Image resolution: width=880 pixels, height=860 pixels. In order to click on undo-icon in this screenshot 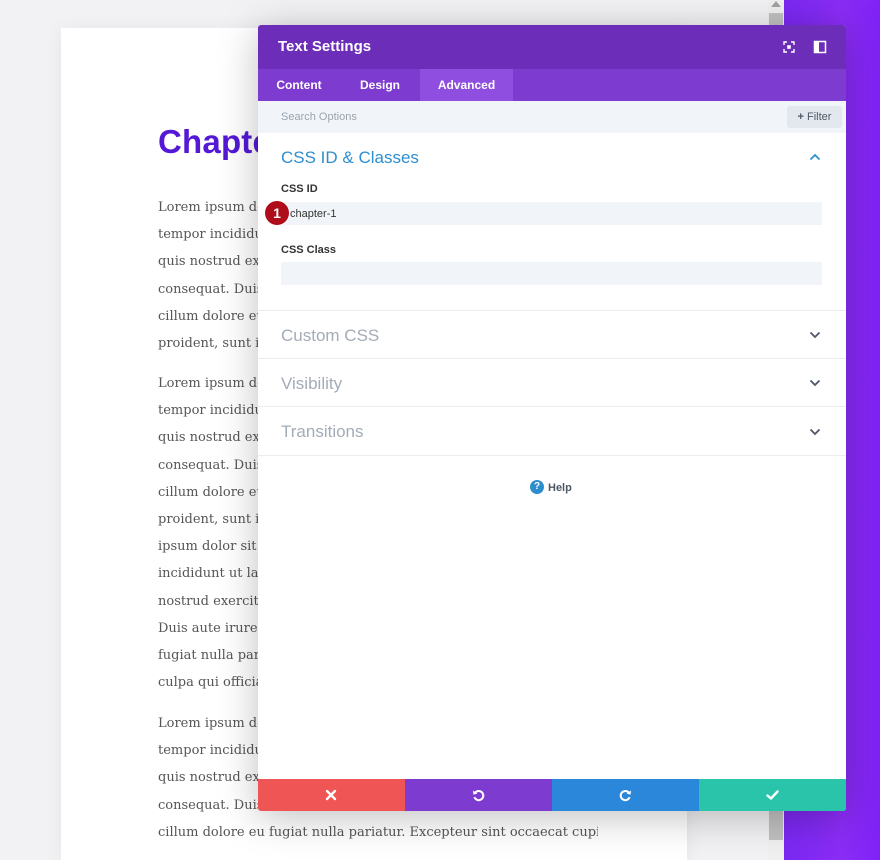, I will do `click(479, 796)`.